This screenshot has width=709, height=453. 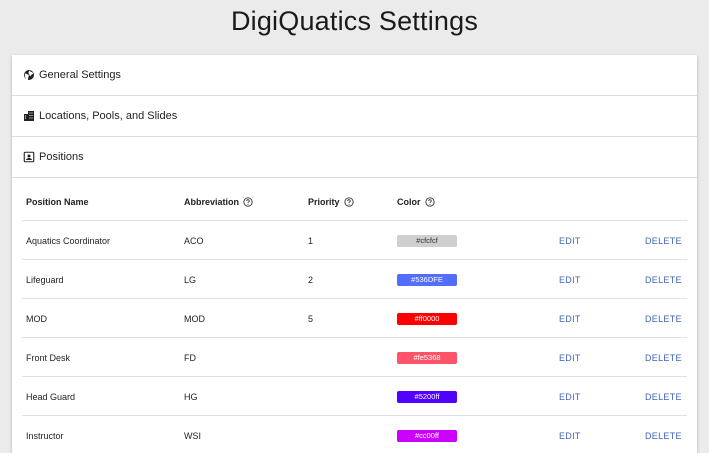 I want to click on color-swatch: #536DFE, so click(x=427, y=279).